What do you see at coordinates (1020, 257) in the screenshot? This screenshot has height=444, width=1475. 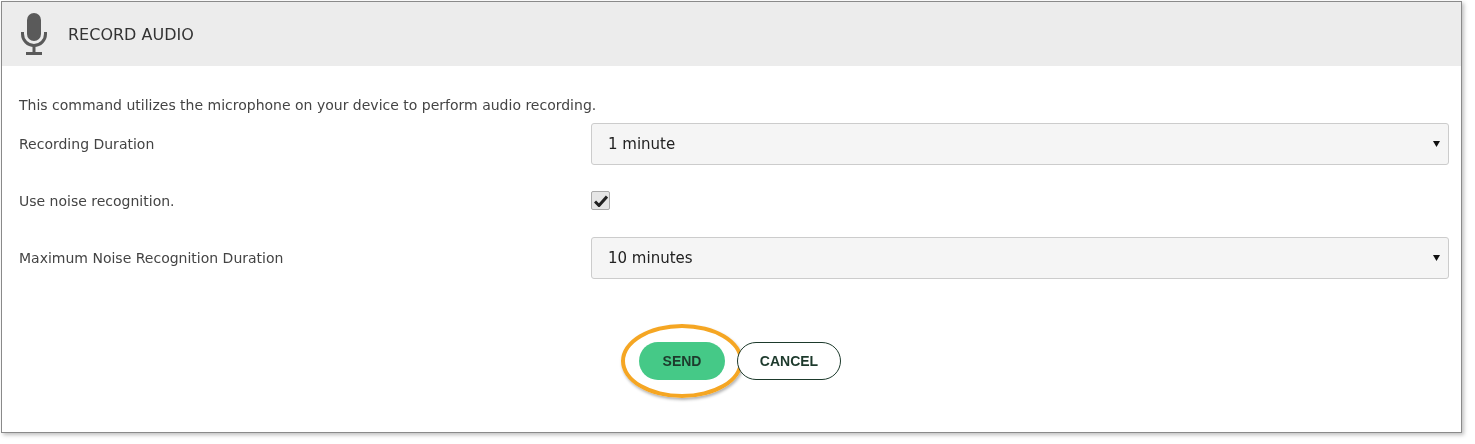 I see `dropdown-field: 10 minutes` at bounding box center [1020, 257].